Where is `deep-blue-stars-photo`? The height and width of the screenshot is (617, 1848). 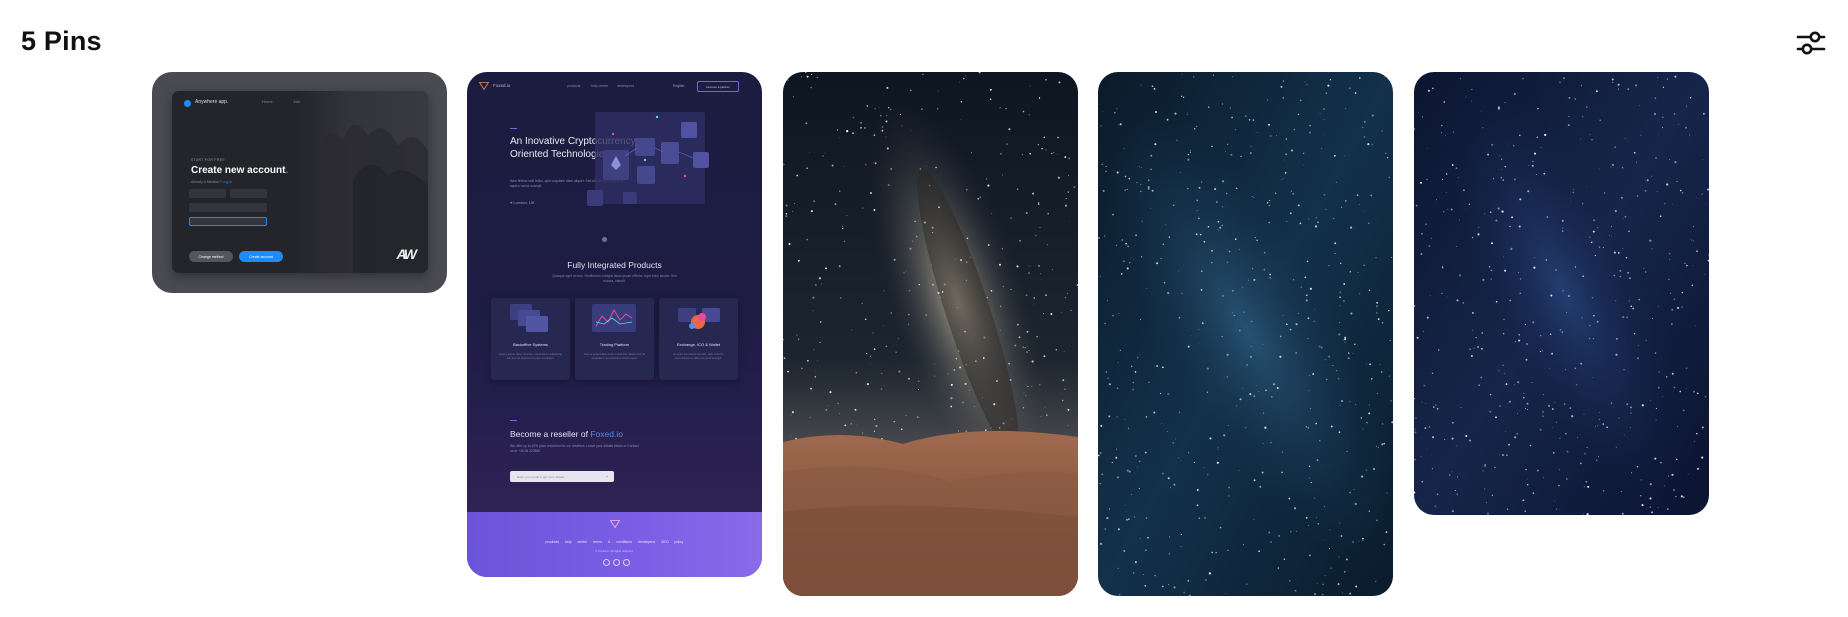 deep-blue-stars-photo is located at coordinates (1561, 293).